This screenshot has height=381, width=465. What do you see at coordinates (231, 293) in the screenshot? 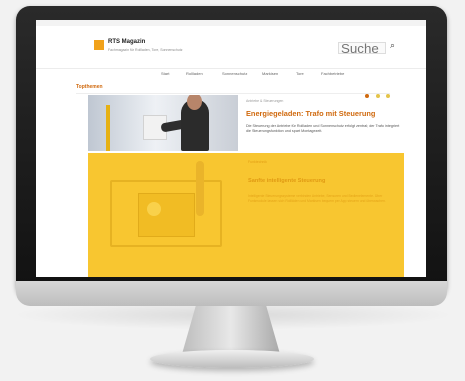
I see `monitor-chin` at bounding box center [231, 293].